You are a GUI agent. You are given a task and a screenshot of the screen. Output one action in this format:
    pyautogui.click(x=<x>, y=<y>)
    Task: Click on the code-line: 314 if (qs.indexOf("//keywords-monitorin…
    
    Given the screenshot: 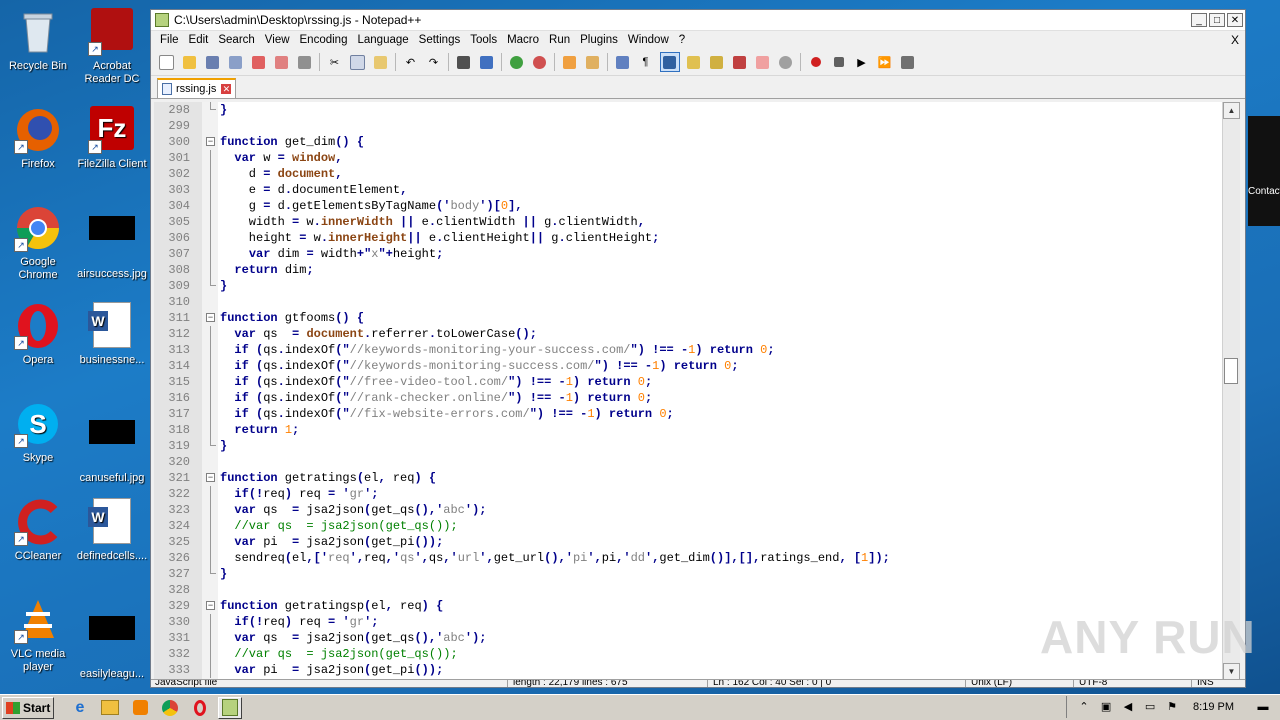 What is the action you would take?
    pyautogui.click(x=689, y=366)
    